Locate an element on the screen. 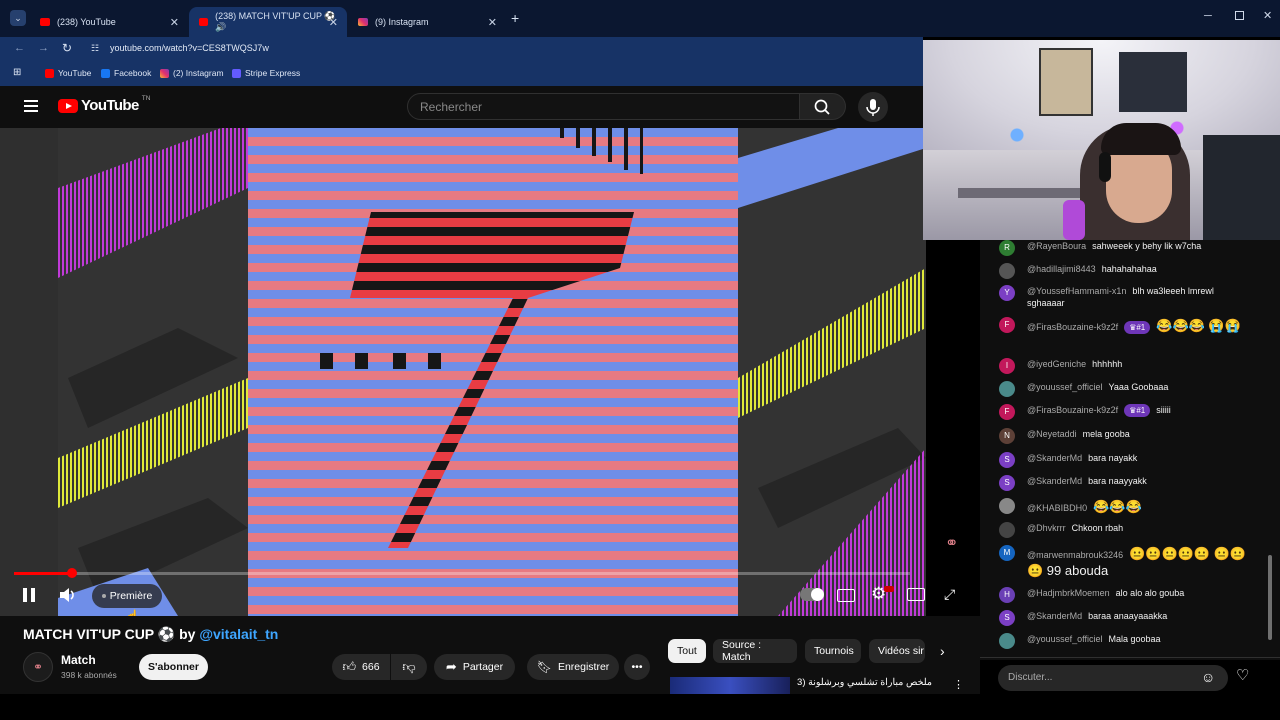  more-actions-button: ••• is located at coordinates (637, 667).